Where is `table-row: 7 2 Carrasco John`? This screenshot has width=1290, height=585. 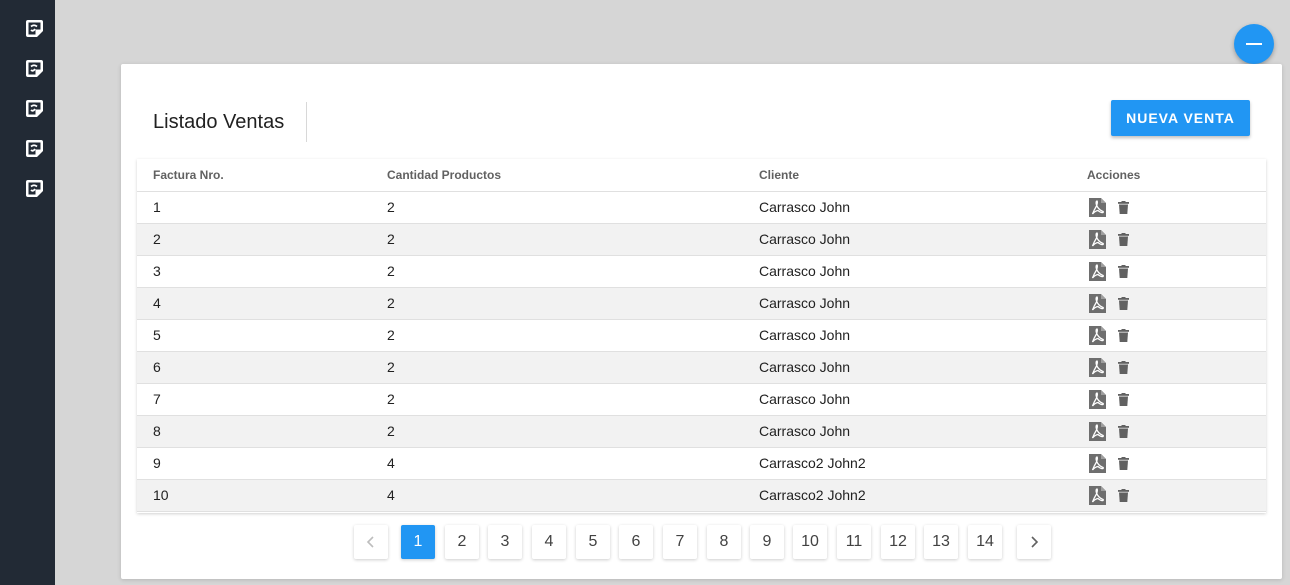 table-row: 7 2 Carrasco John is located at coordinates (701, 399).